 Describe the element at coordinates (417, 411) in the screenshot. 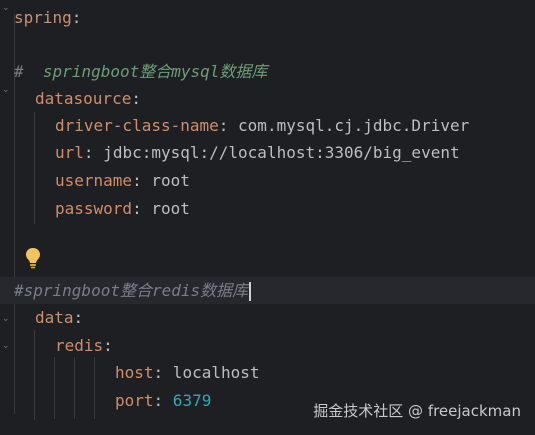

I see `watermark: 掘金技术社区 @ freejackman` at that location.